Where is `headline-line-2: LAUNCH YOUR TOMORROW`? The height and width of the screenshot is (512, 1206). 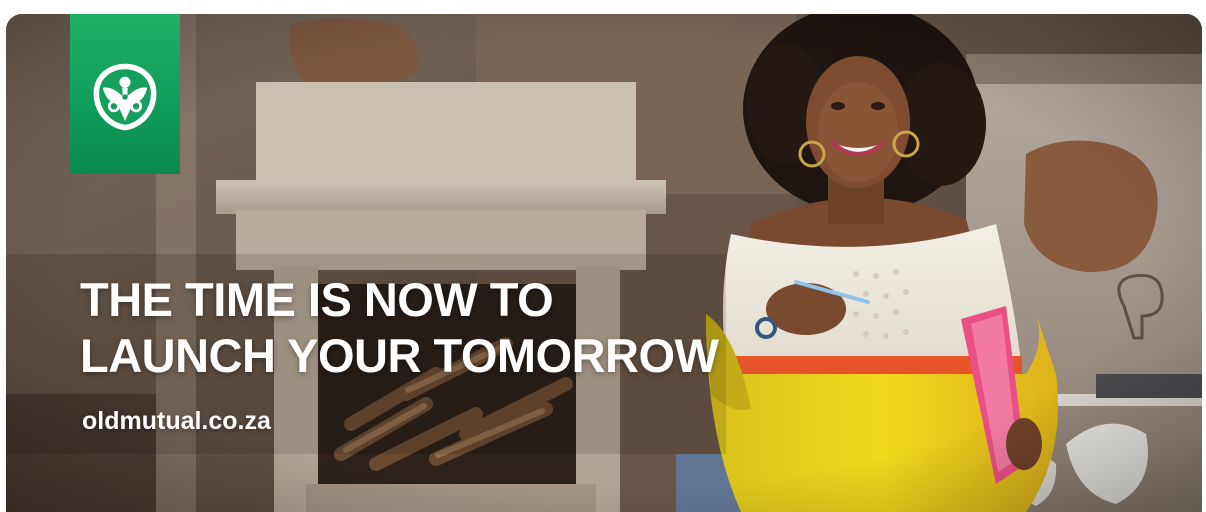 headline-line-2: LAUNCH YOUR TOMORROW is located at coordinates (399, 355).